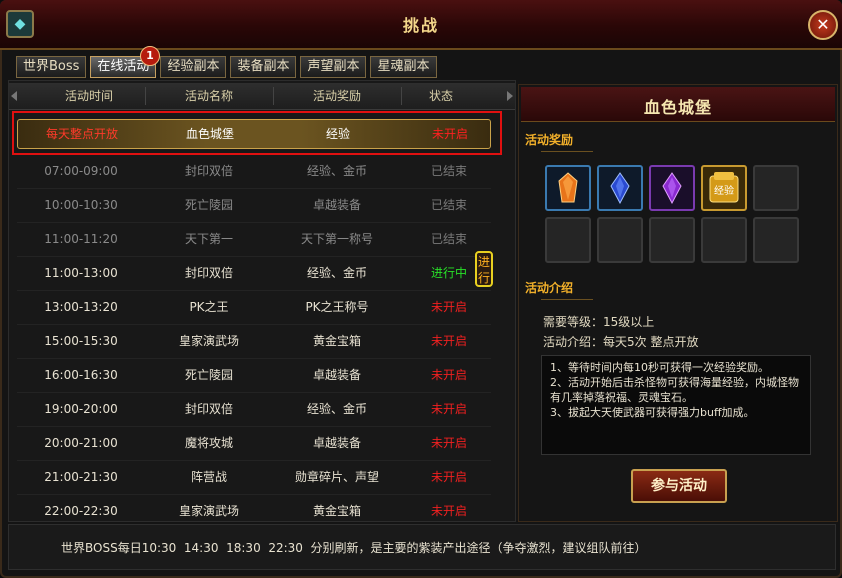  What do you see at coordinates (81, 443) in the screenshot?
I see `row-time: 20:00-21:00` at bounding box center [81, 443].